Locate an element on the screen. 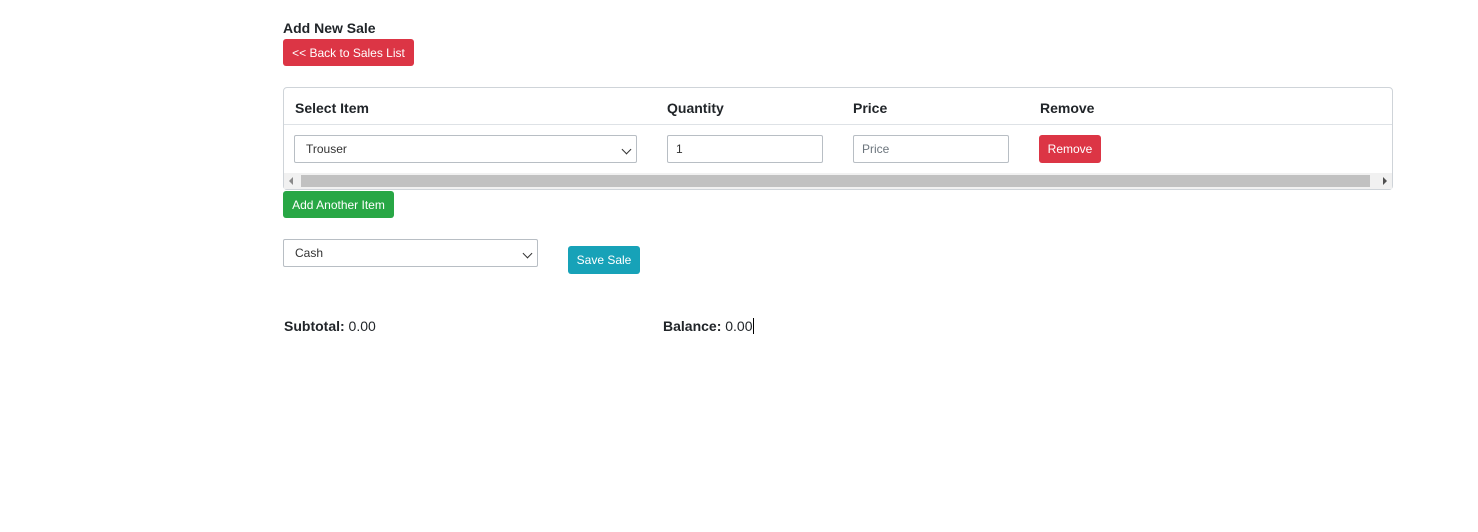 The image size is (1478, 532). balance-value: 0.00 is located at coordinates (739, 326).